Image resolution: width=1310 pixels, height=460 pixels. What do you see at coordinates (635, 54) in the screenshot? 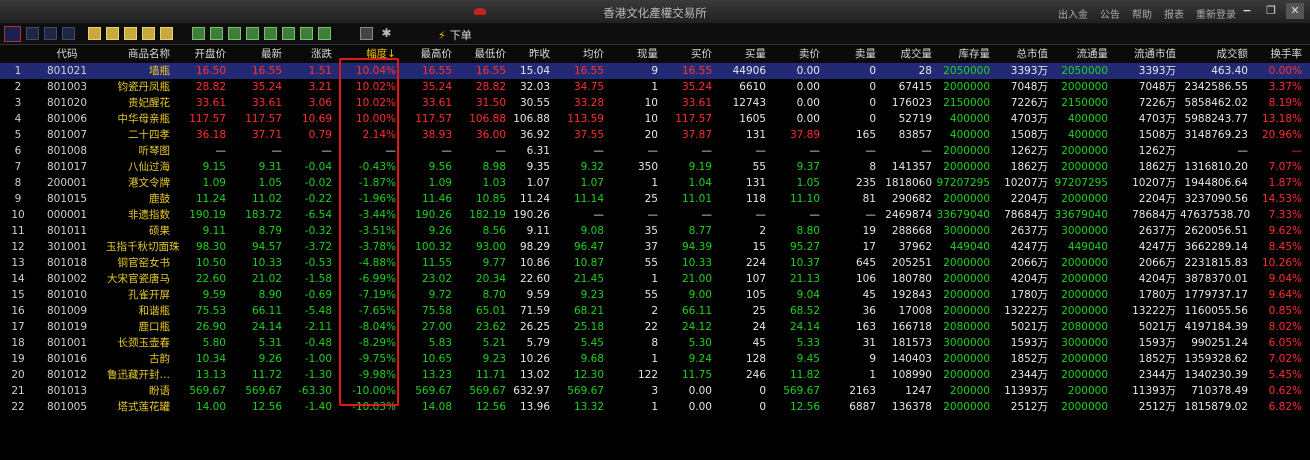
I see `current-vol-header: 现量` at bounding box center [635, 54].